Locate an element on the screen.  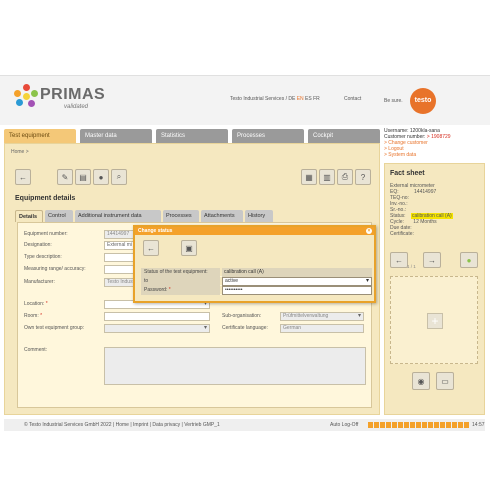
subtab-history: History is located at coordinates (259, 216).